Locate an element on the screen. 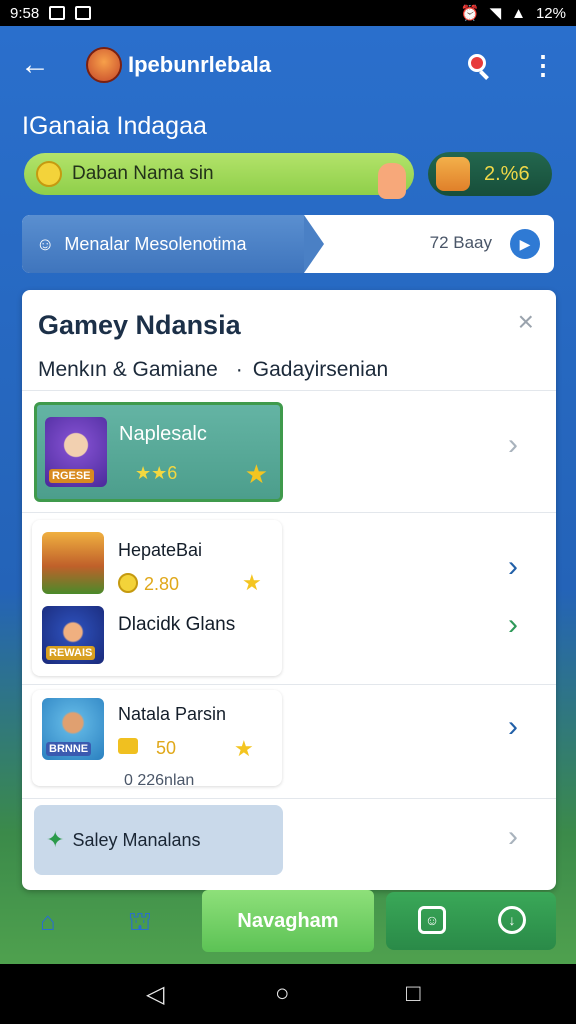 The width and height of the screenshot is (576, 1024). banner-label: Menalar Mesolenotima is located at coordinates (155, 243).